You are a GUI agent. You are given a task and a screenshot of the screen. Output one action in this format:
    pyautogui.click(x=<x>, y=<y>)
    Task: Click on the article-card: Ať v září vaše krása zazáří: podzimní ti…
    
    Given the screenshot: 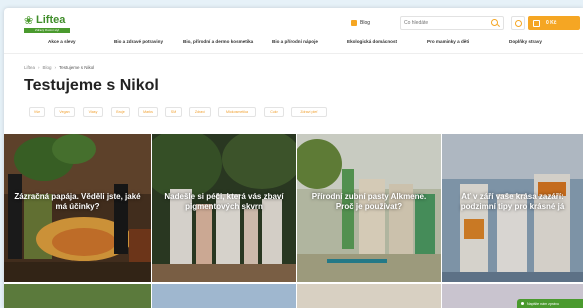 What is the action you would take?
    pyautogui.click(x=512, y=208)
    